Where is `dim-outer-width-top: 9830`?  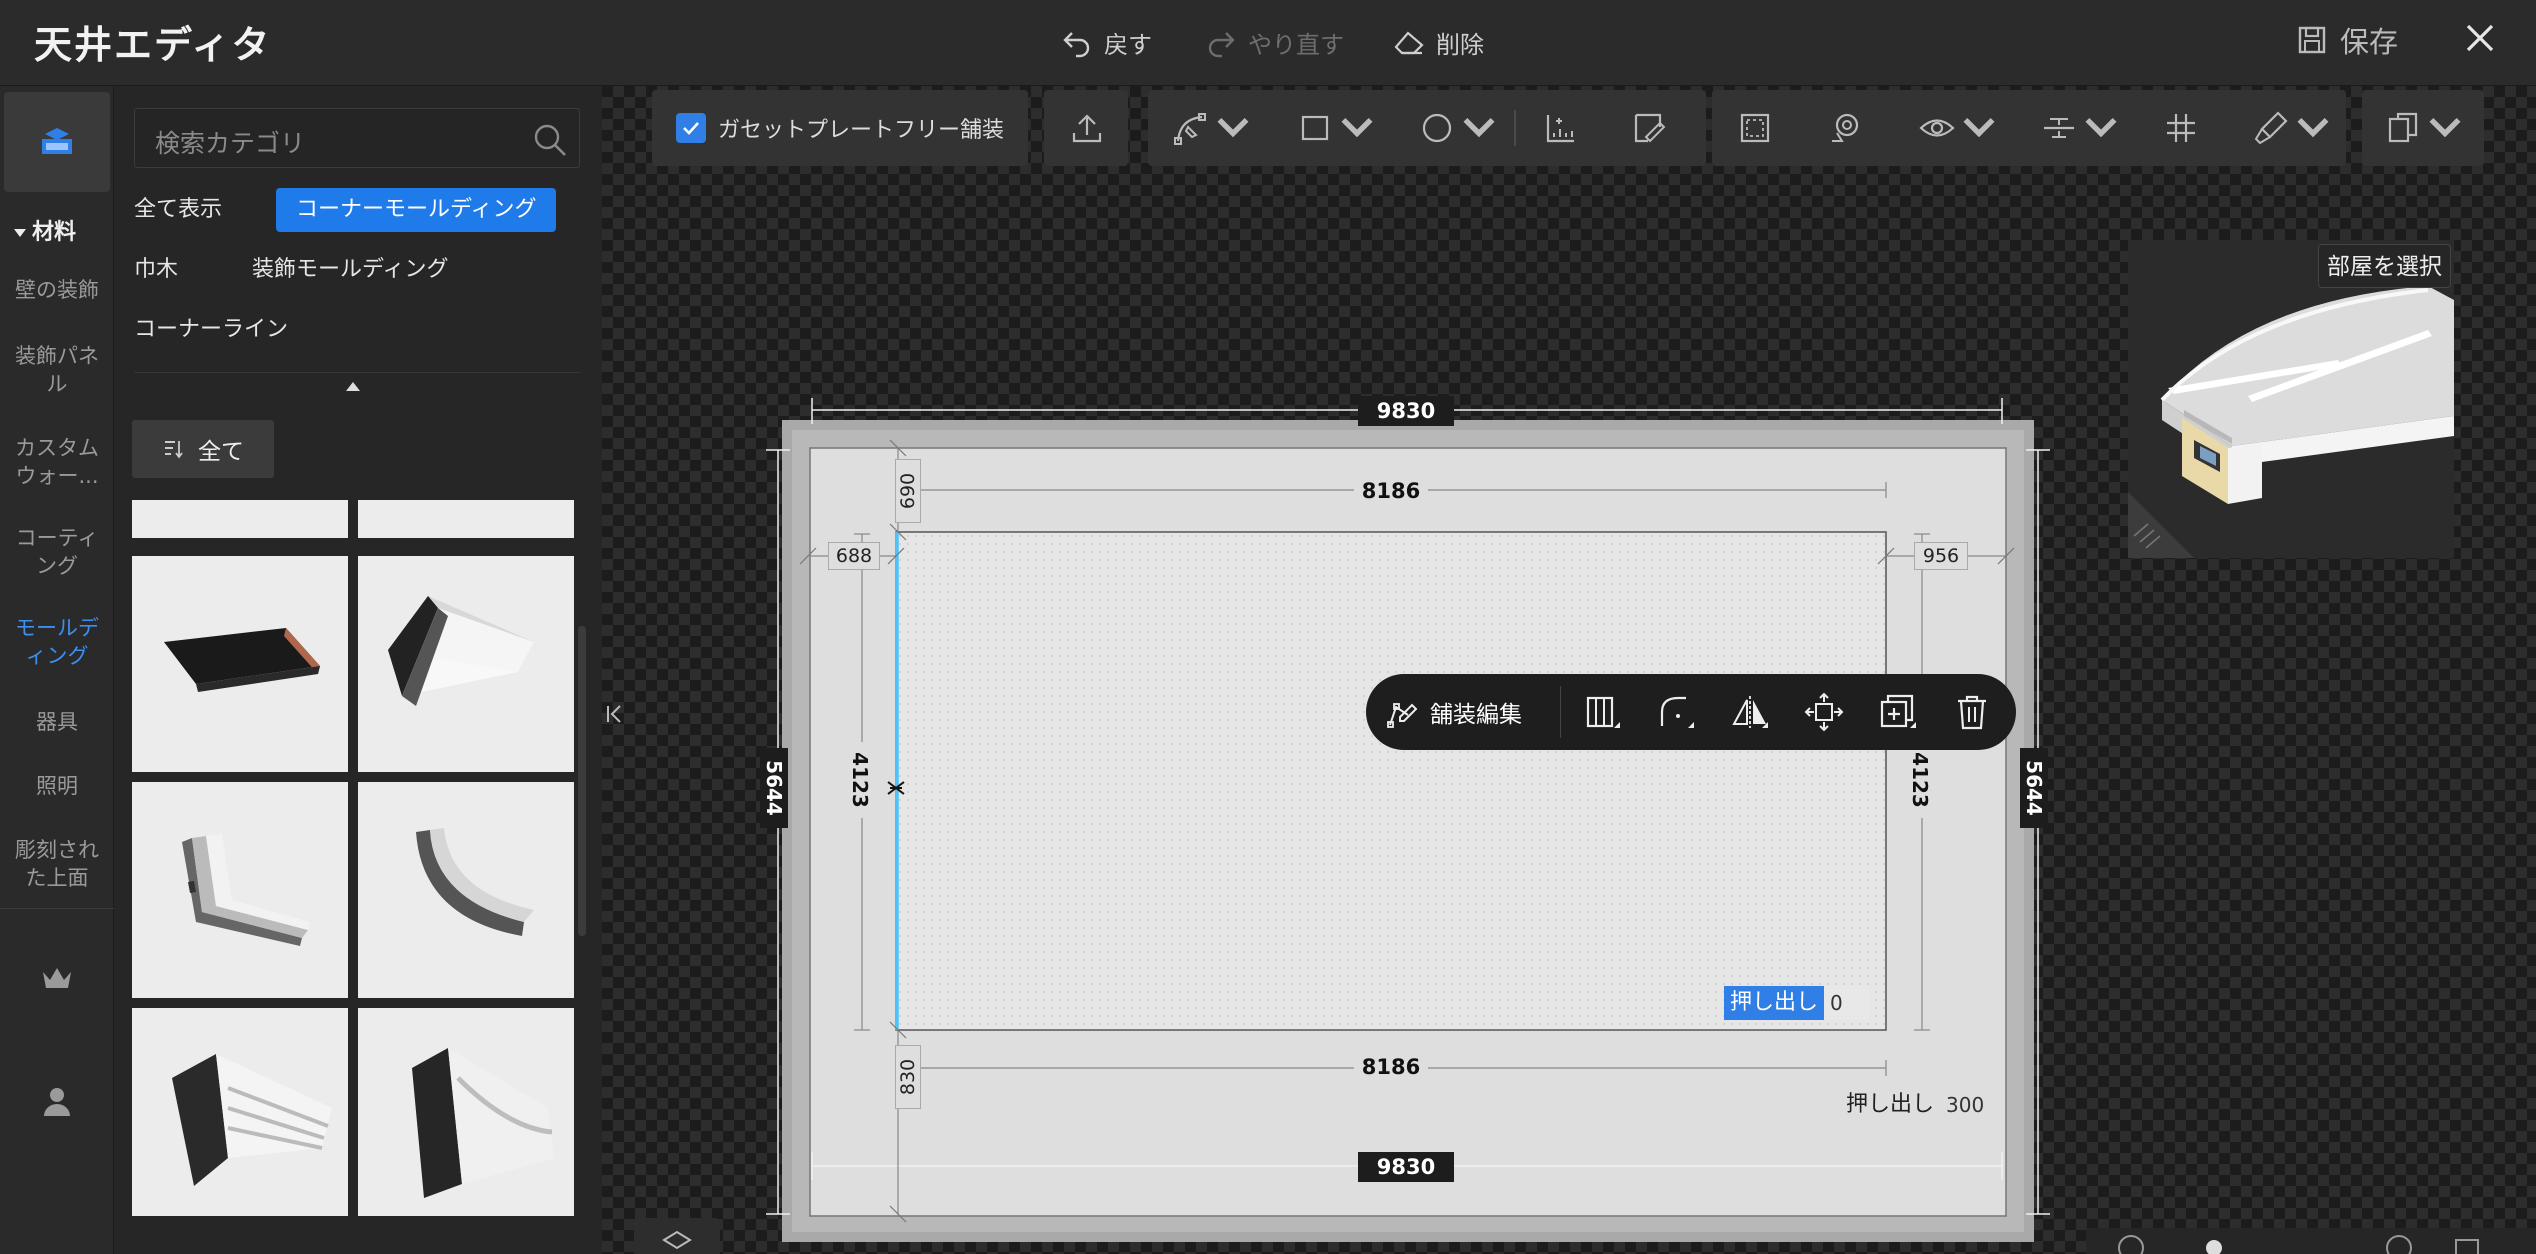
dim-outer-width-top: 9830 is located at coordinates (1406, 411).